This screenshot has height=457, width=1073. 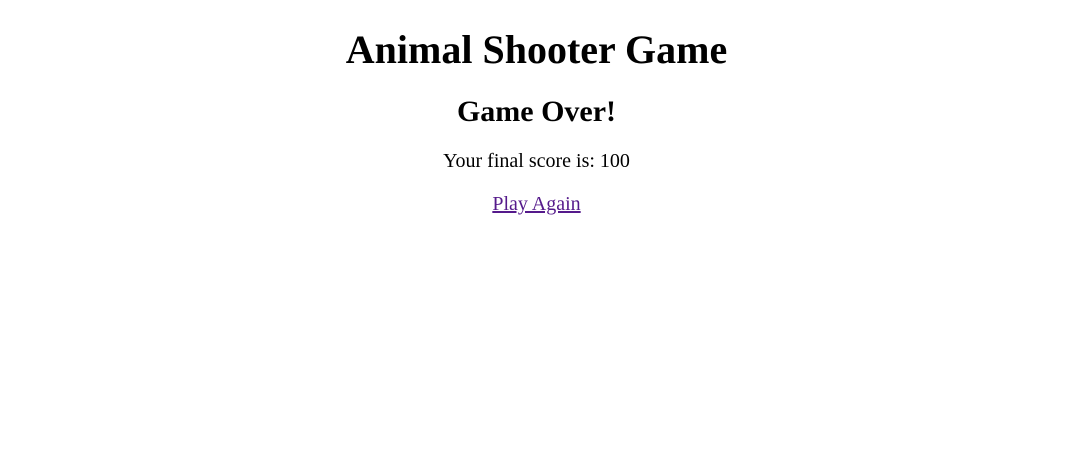 I want to click on final-score-text: Your final score is: 100, so click(x=536, y=161).